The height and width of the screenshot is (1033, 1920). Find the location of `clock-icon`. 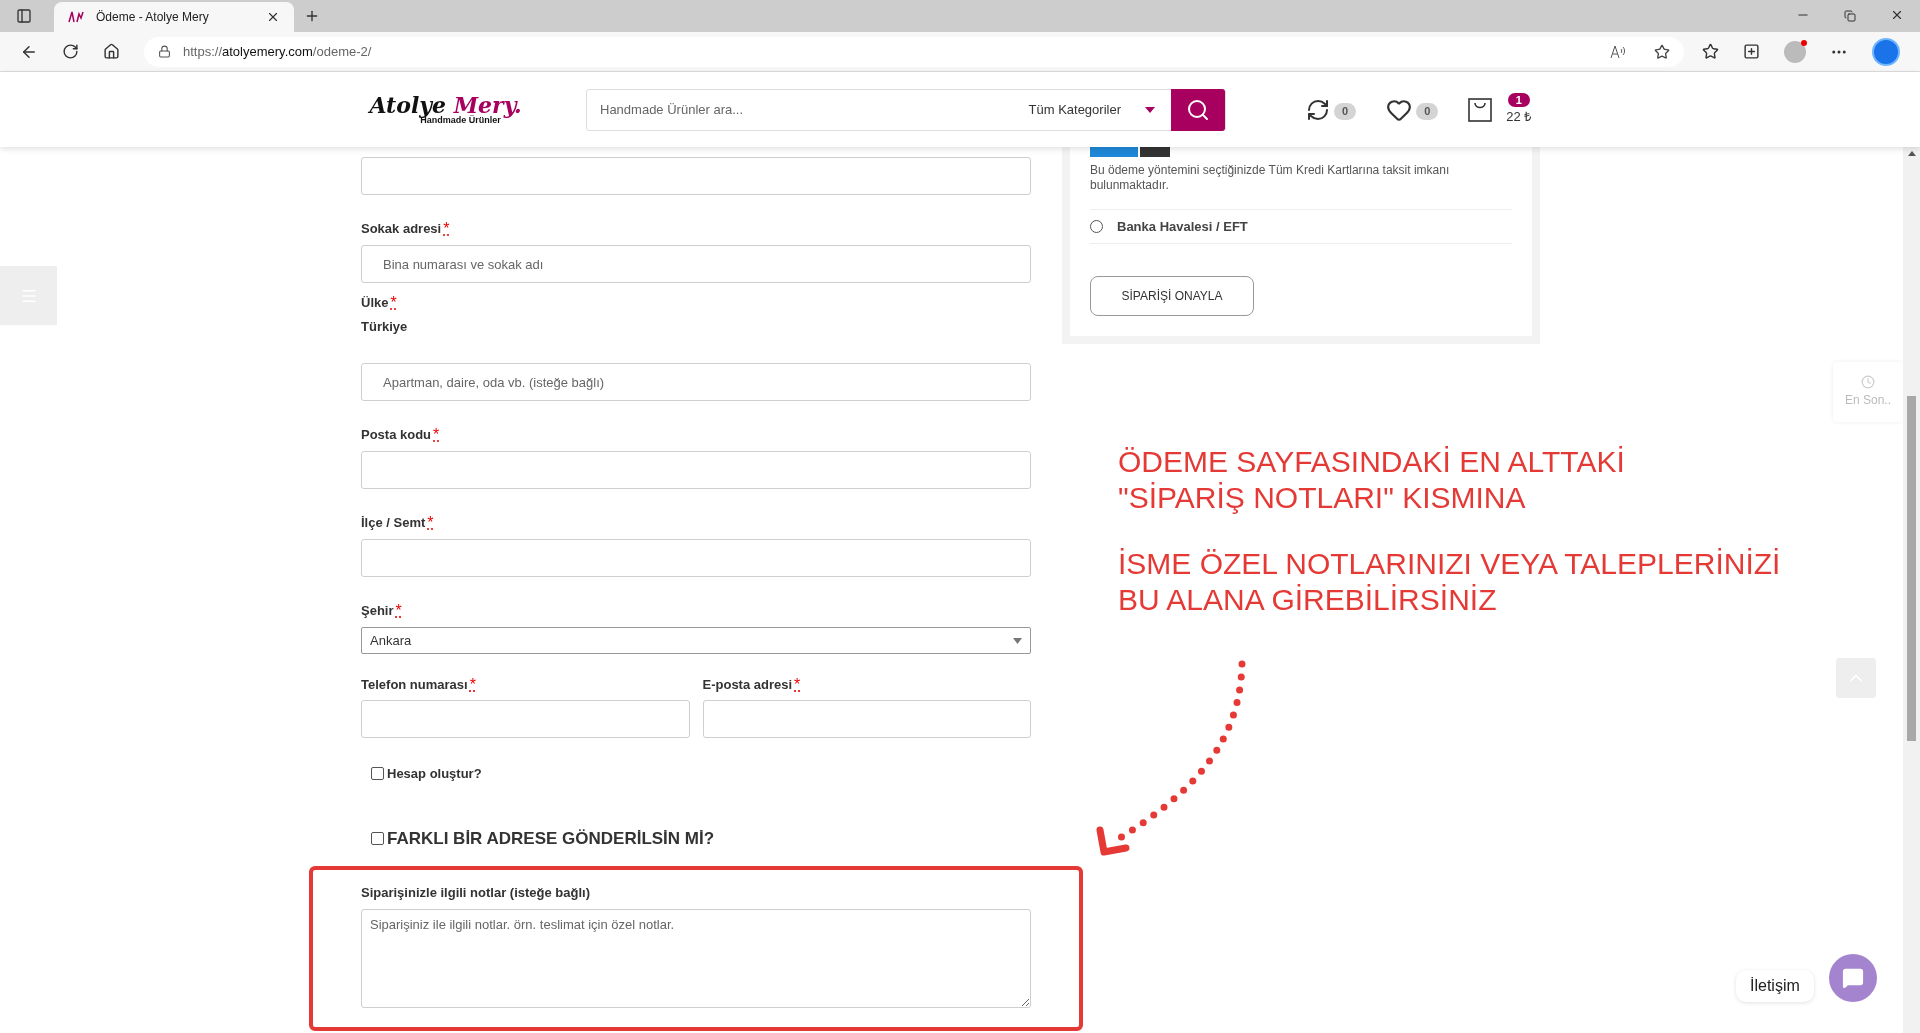

clock-icon is located at coordinates (1868, 382).